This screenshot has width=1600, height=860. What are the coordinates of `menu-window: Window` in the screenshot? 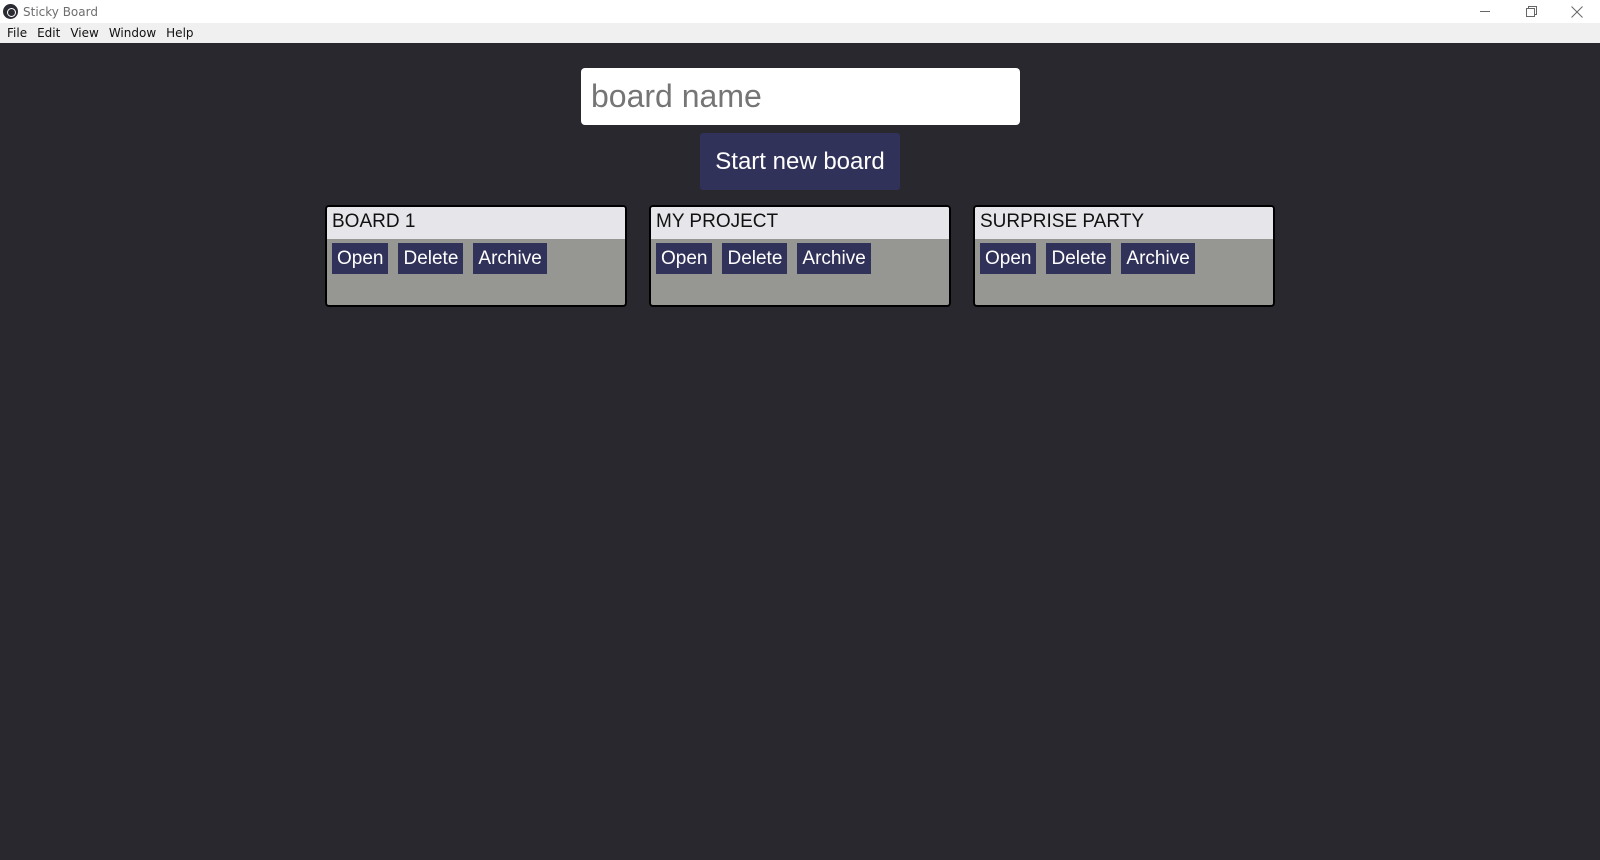 It's located at (132, 33).